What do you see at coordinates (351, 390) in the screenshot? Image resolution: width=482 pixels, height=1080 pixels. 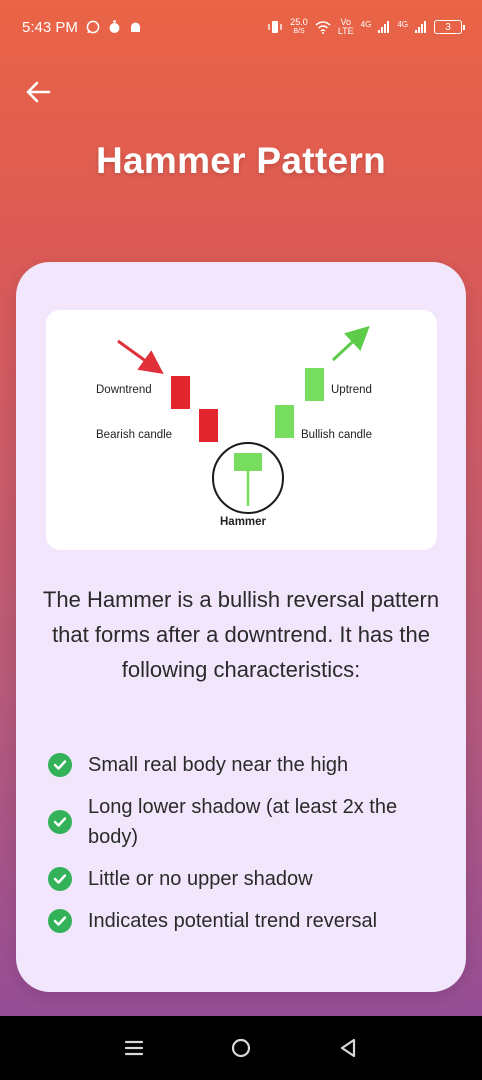 I see `uptrend-label: Uptrend` at bounding box center [351, 390].